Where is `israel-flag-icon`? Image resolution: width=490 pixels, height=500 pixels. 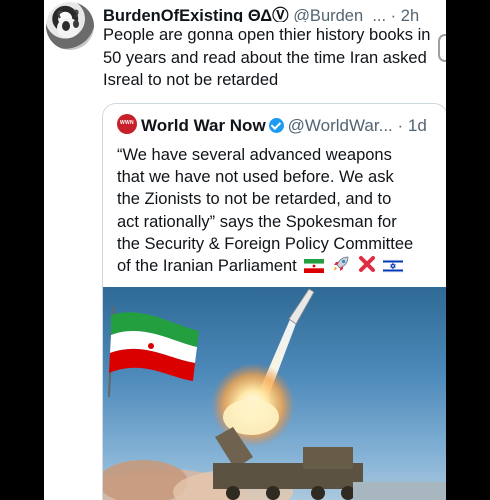 israel-flag-icon is located at coordinates (393, 266).